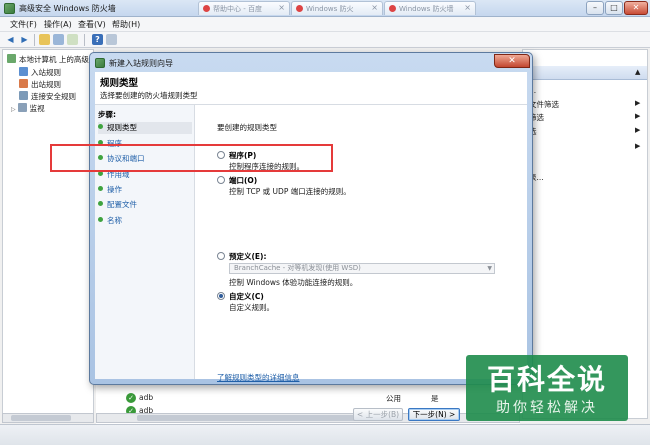 The height and width of the screenshot is (445, 650). I want to click on background-tab: Windows 防火墙 ×, so click(430, 8).